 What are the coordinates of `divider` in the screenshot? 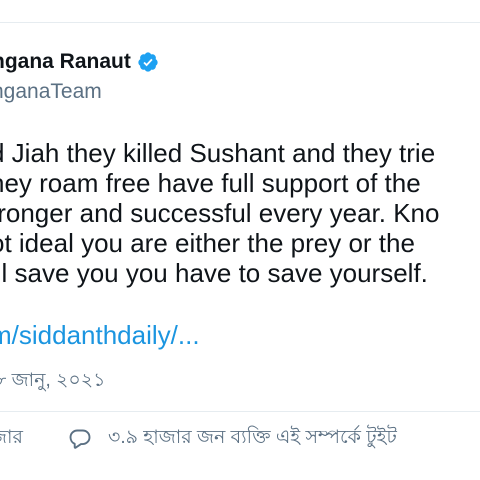 It's located at (240, 411).